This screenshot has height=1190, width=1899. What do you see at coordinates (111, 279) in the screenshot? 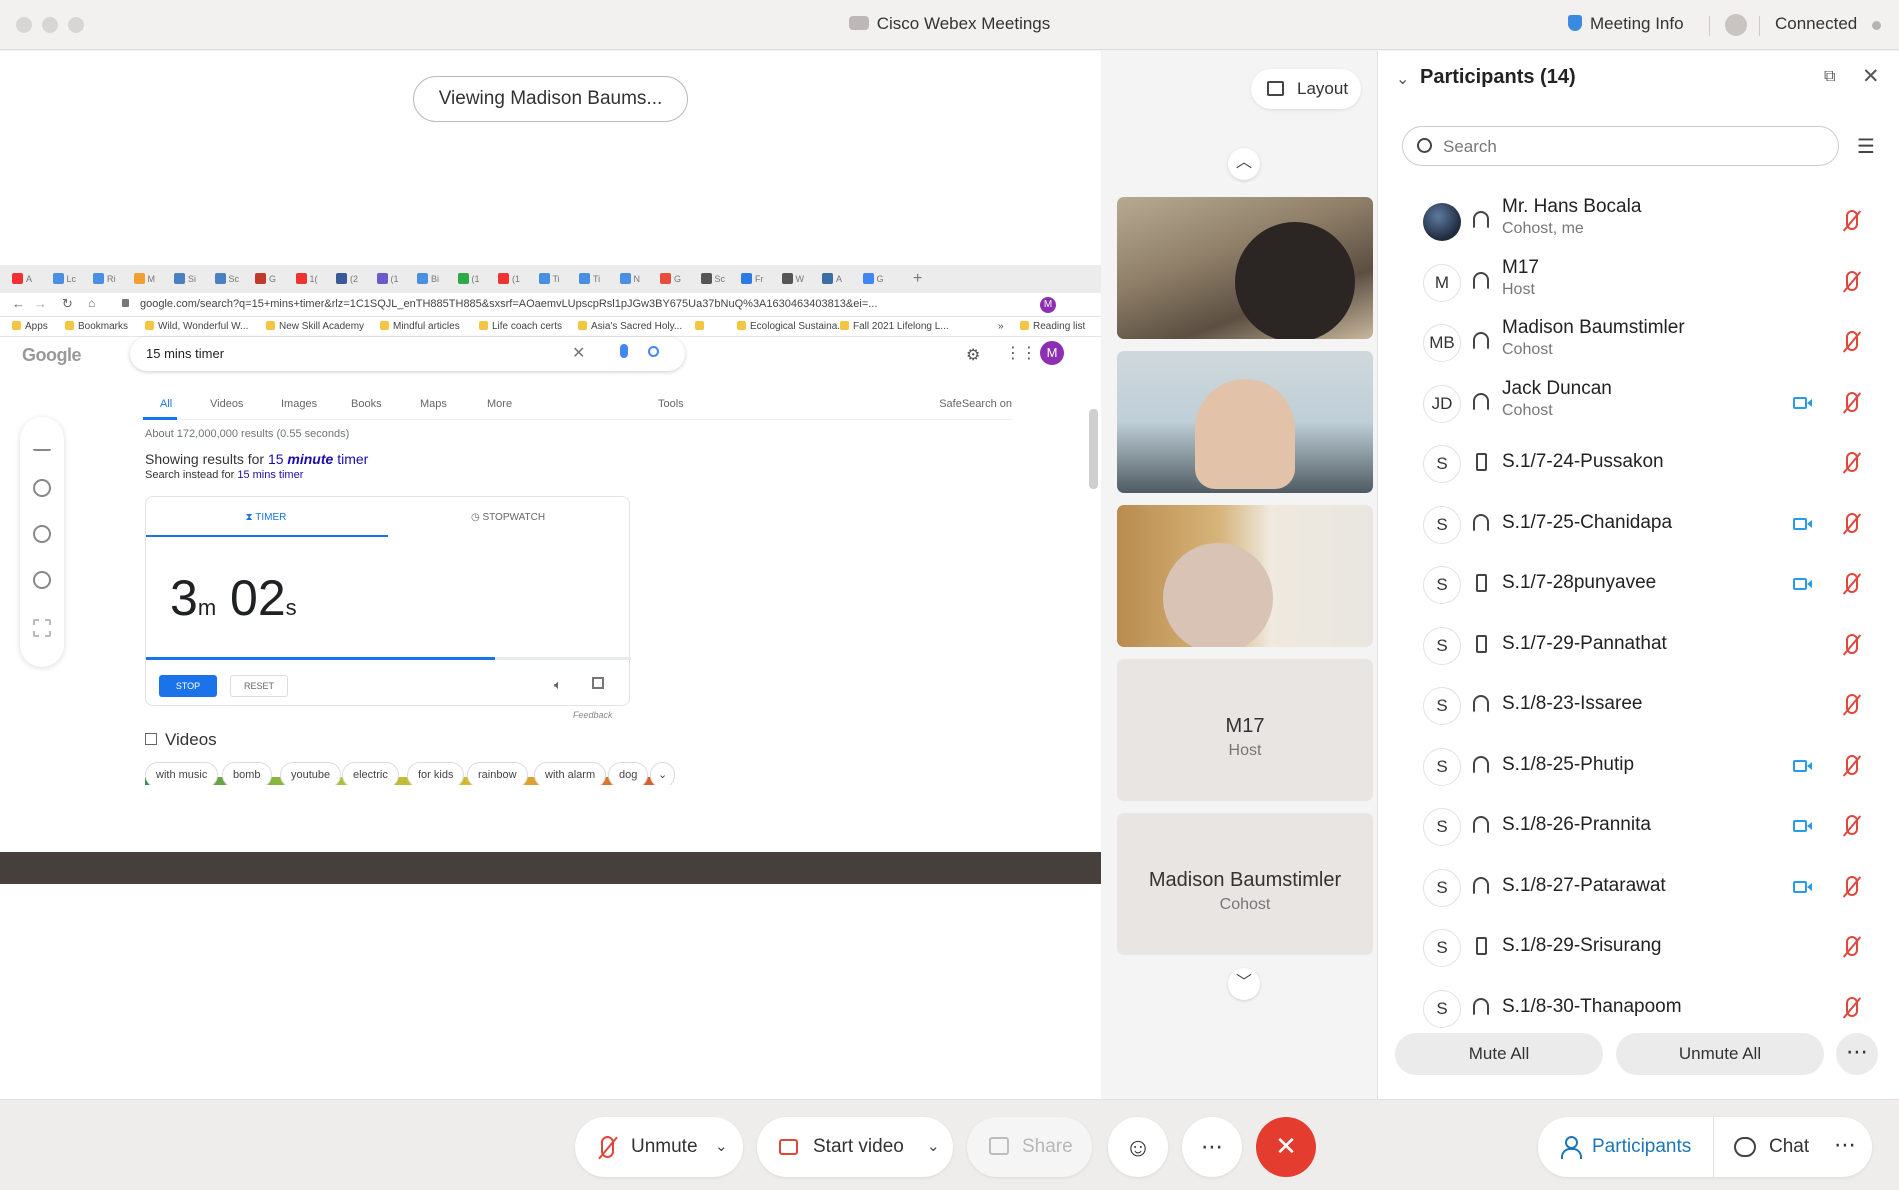
I see `browser-tab-label: Ri` at bounding box center [111, 279].